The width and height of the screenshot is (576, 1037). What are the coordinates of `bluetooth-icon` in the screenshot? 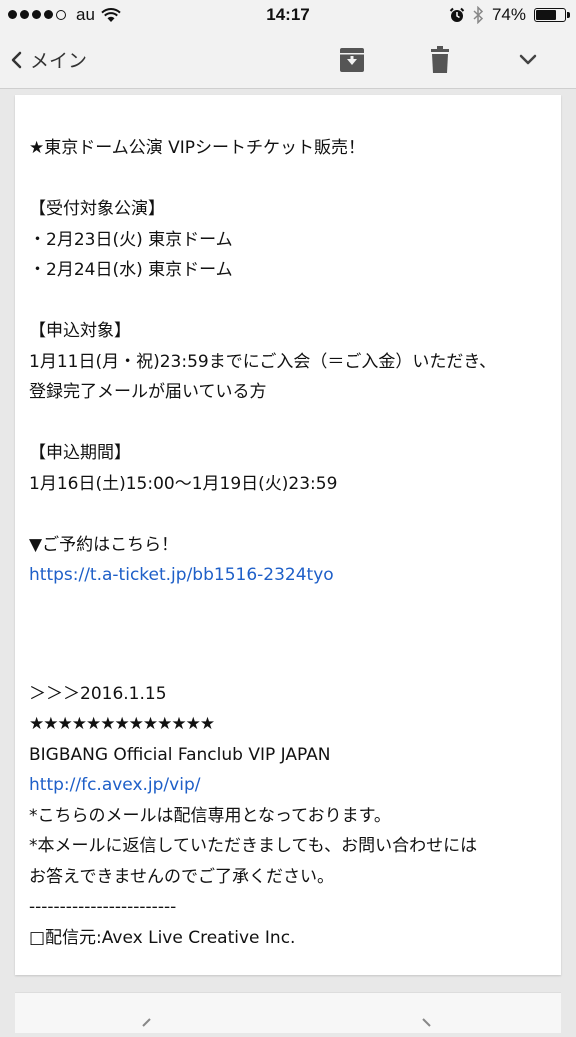 It's located at (478, 15).